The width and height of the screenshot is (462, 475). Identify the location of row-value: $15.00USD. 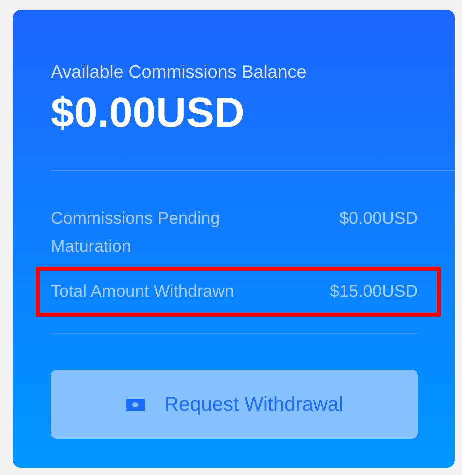
(374, 292).